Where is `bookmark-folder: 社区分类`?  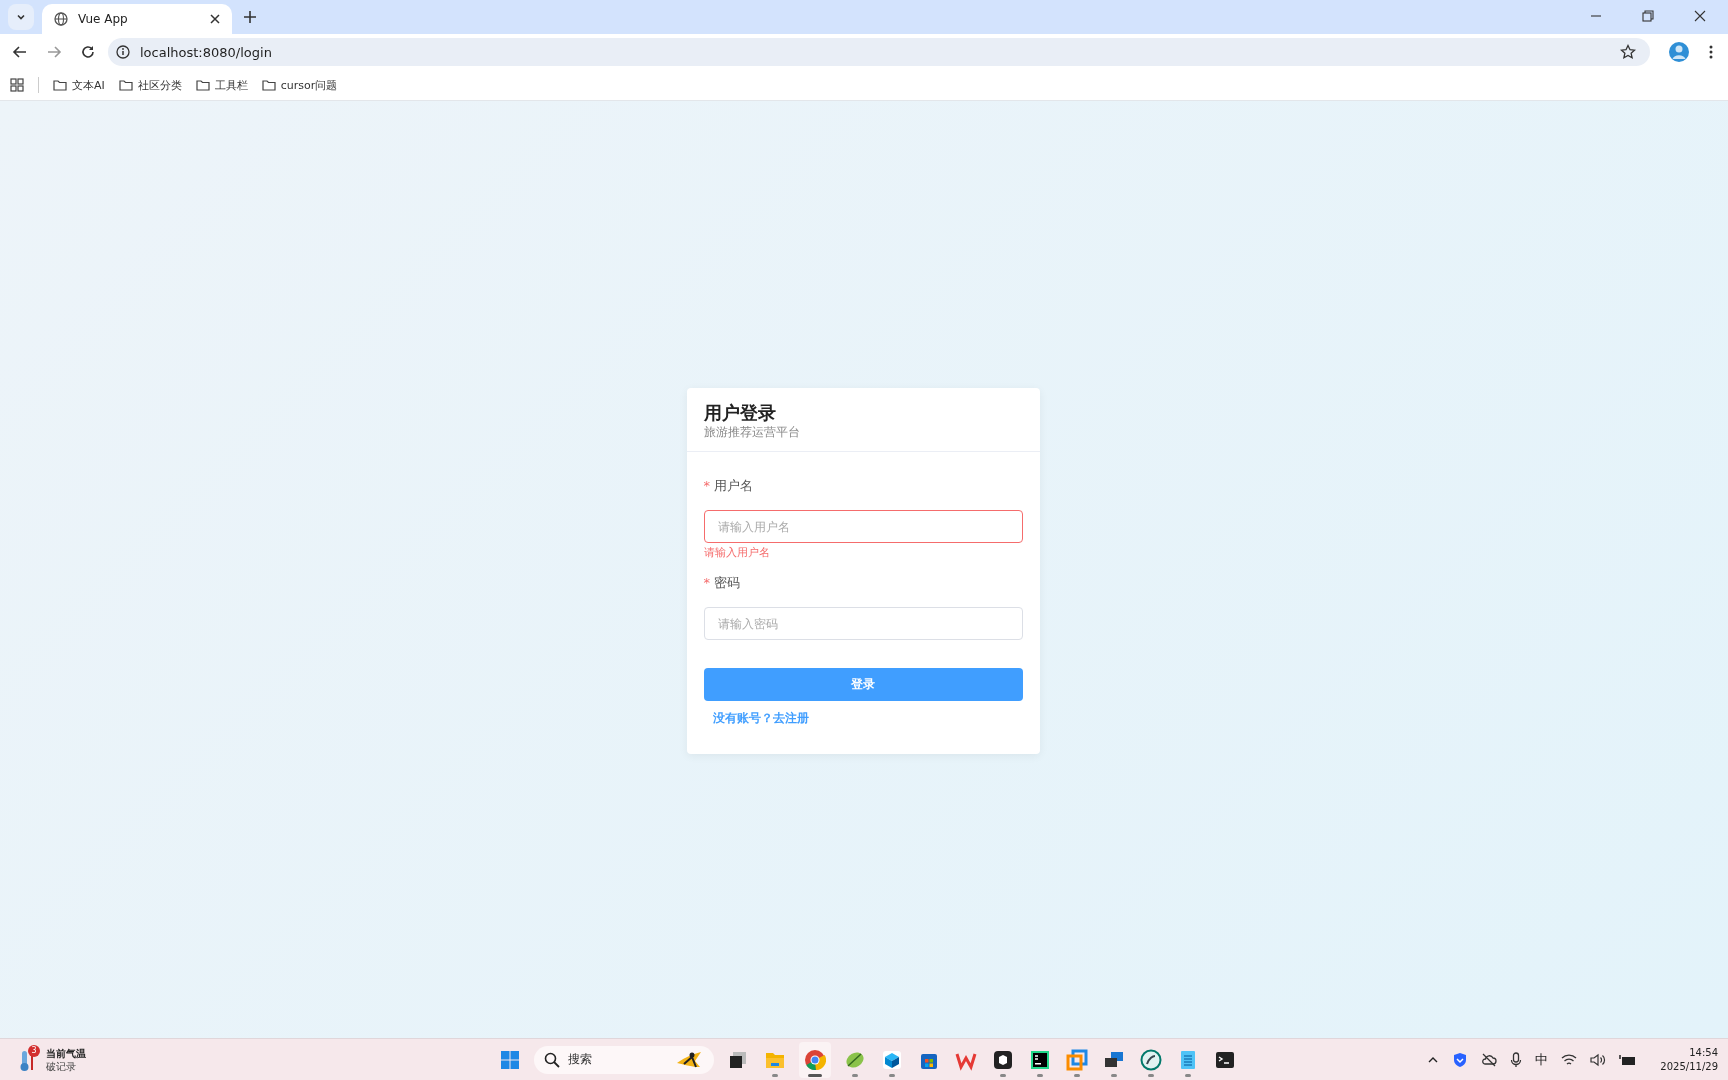
bookmark-folder: 社区分类 is located at coordinates (150, 85).